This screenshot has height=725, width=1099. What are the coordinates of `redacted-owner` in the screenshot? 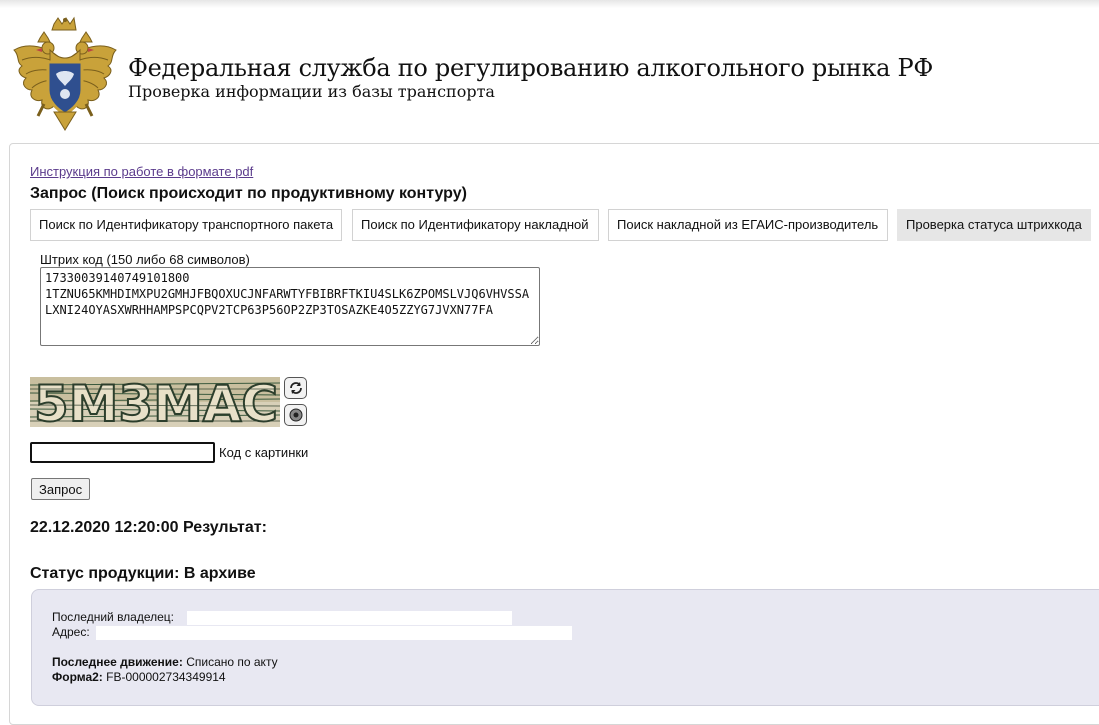 It's located at (349, 618).